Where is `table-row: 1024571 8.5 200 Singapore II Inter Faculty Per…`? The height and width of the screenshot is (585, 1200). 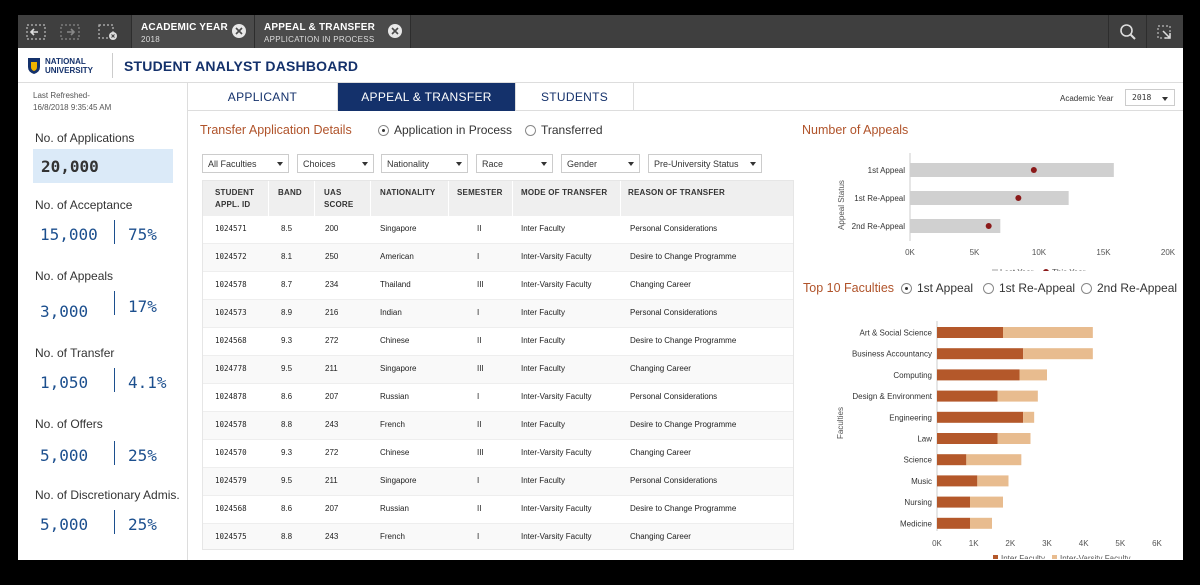
table-row: 1024571 8.5 200 Singapore II Inter Faculty Per… is located at coordinates (498, 230).